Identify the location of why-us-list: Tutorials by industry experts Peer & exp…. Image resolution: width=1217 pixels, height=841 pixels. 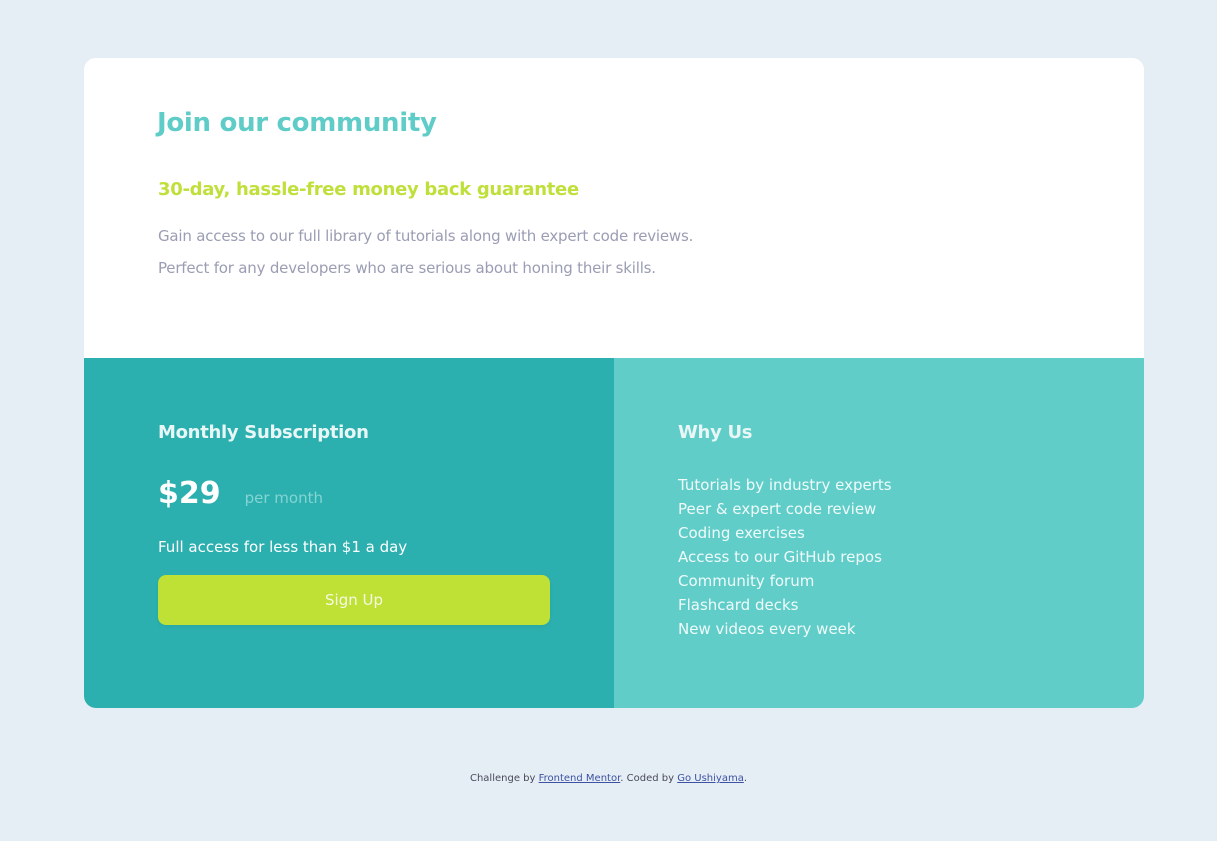
(785, 557).